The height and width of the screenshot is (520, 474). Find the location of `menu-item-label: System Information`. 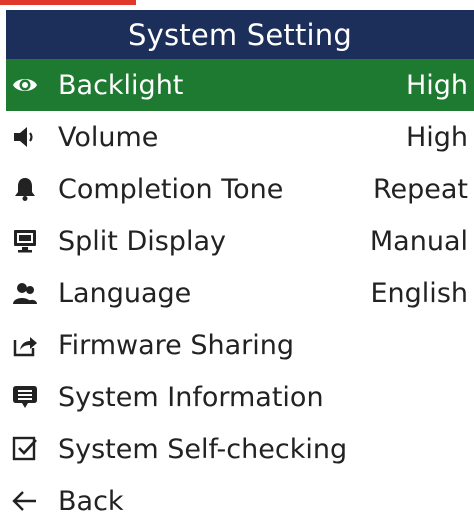

menu-item-label: System Information is located at coordinates (191, 397).